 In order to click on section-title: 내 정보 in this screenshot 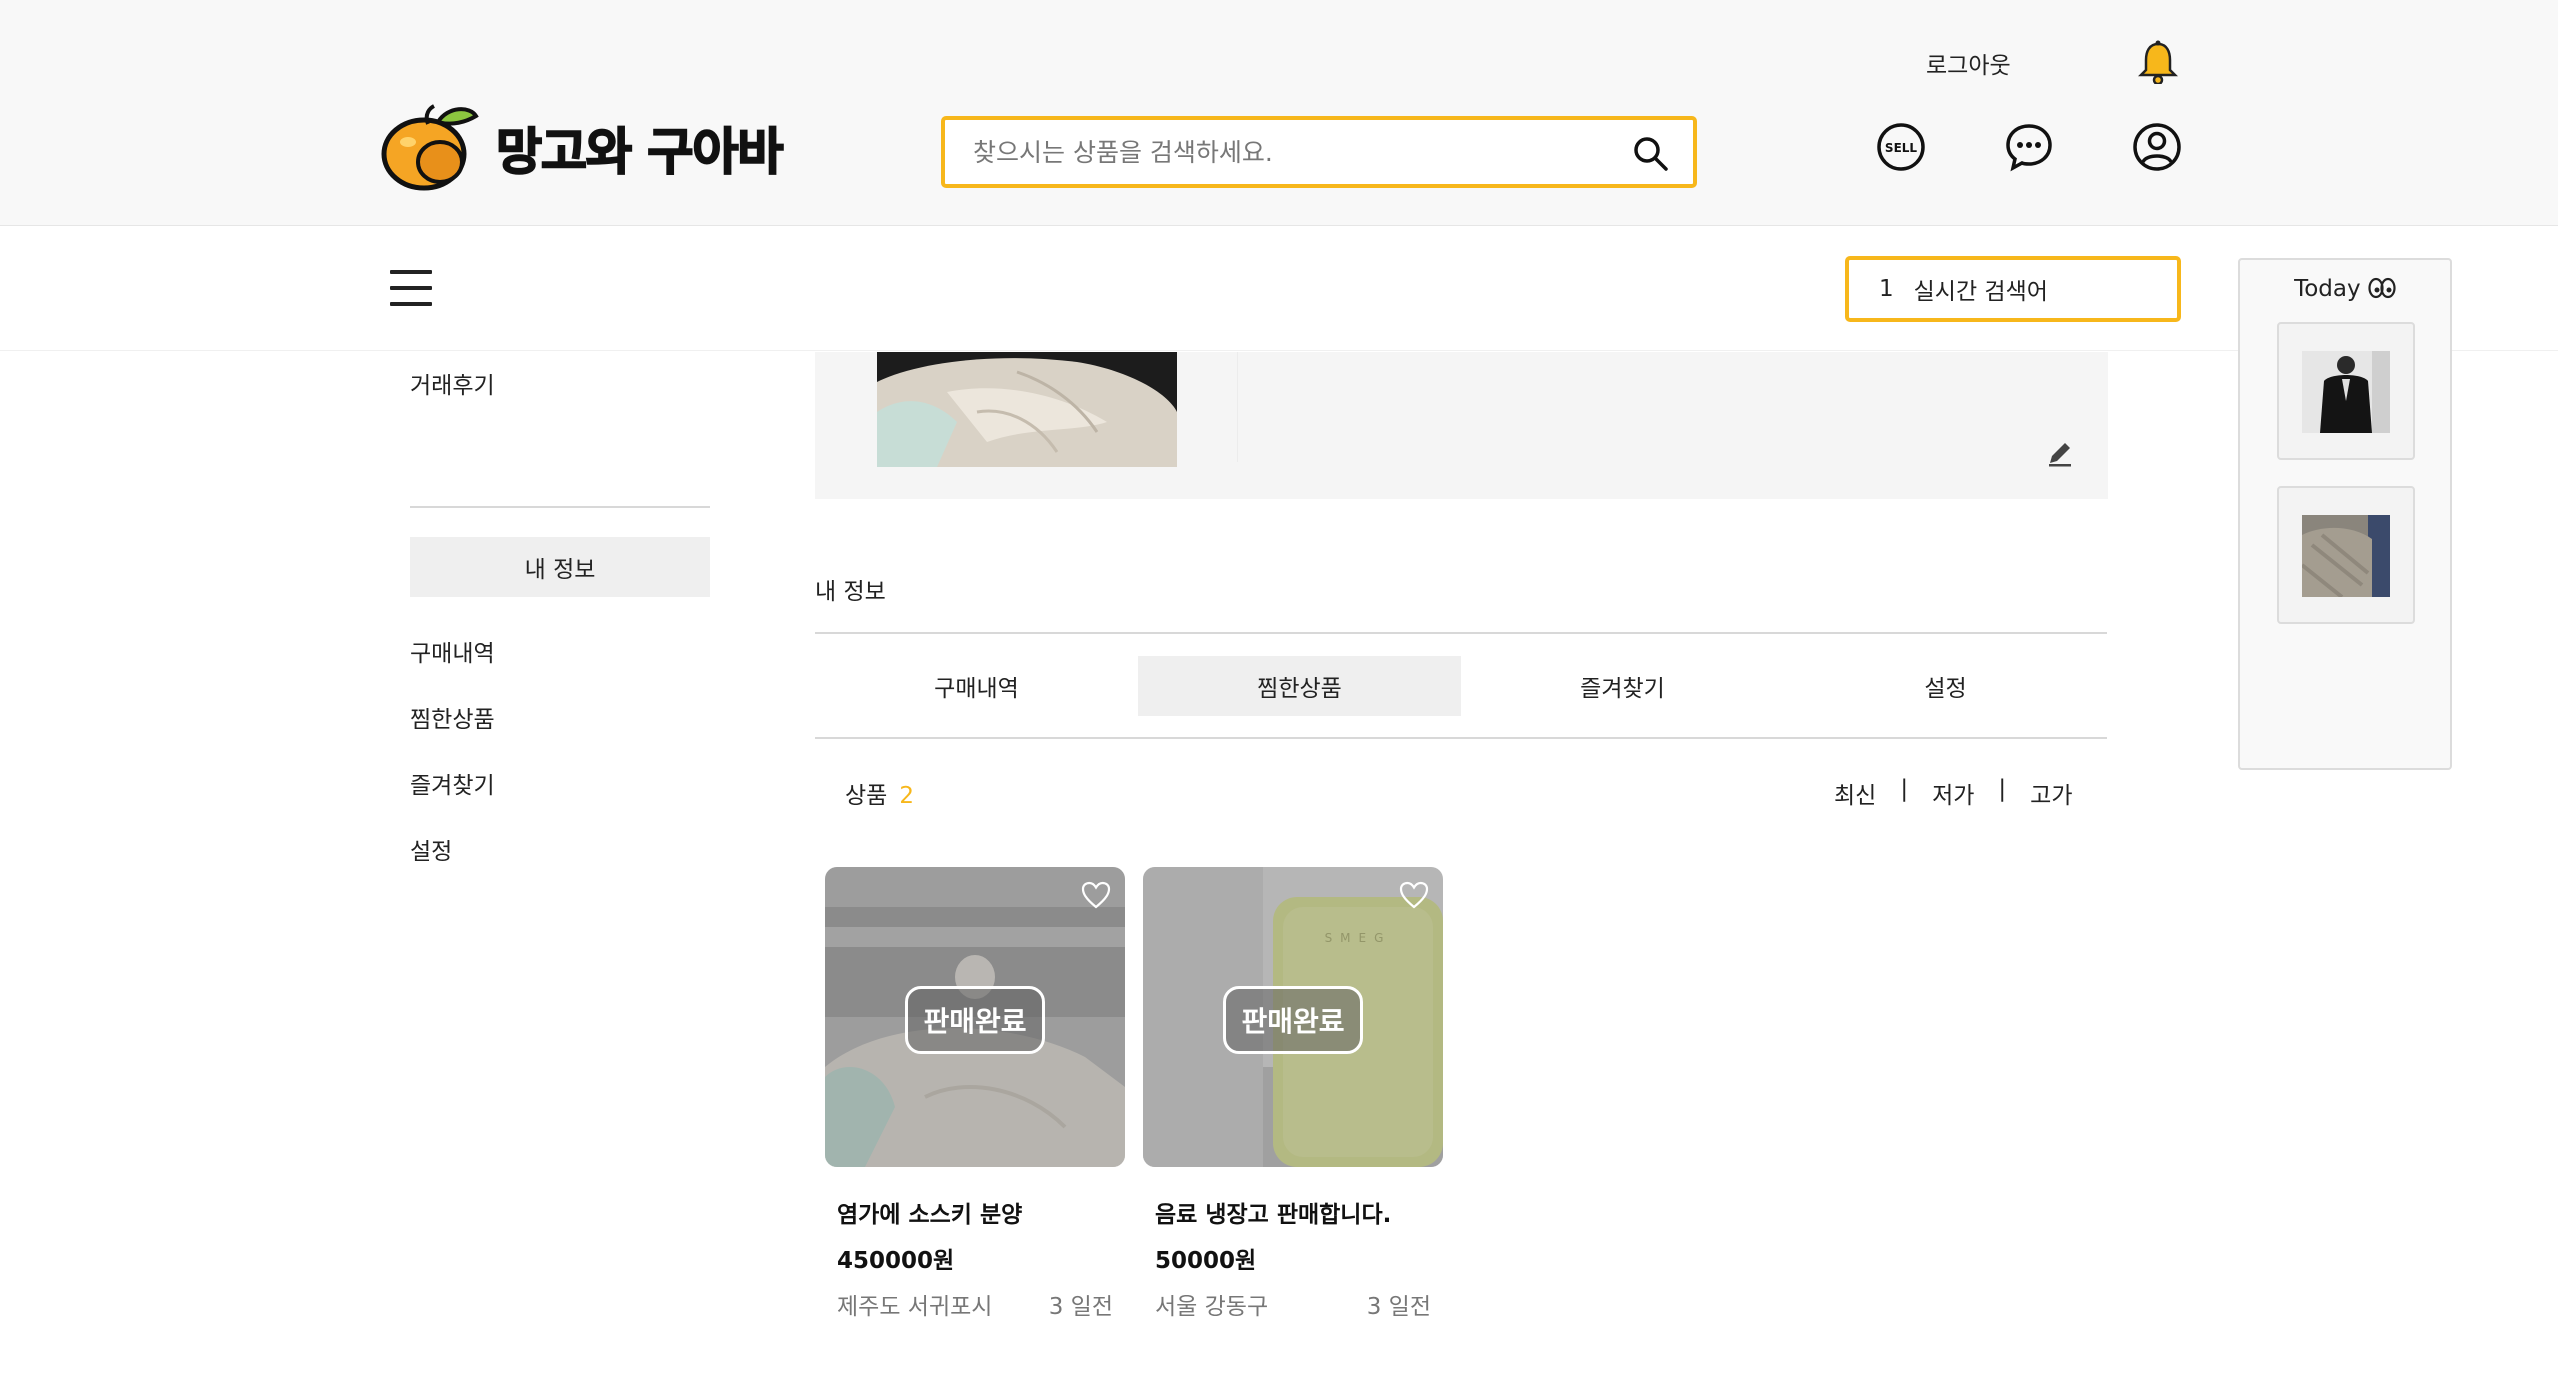, I will do `click(850, 592)`.